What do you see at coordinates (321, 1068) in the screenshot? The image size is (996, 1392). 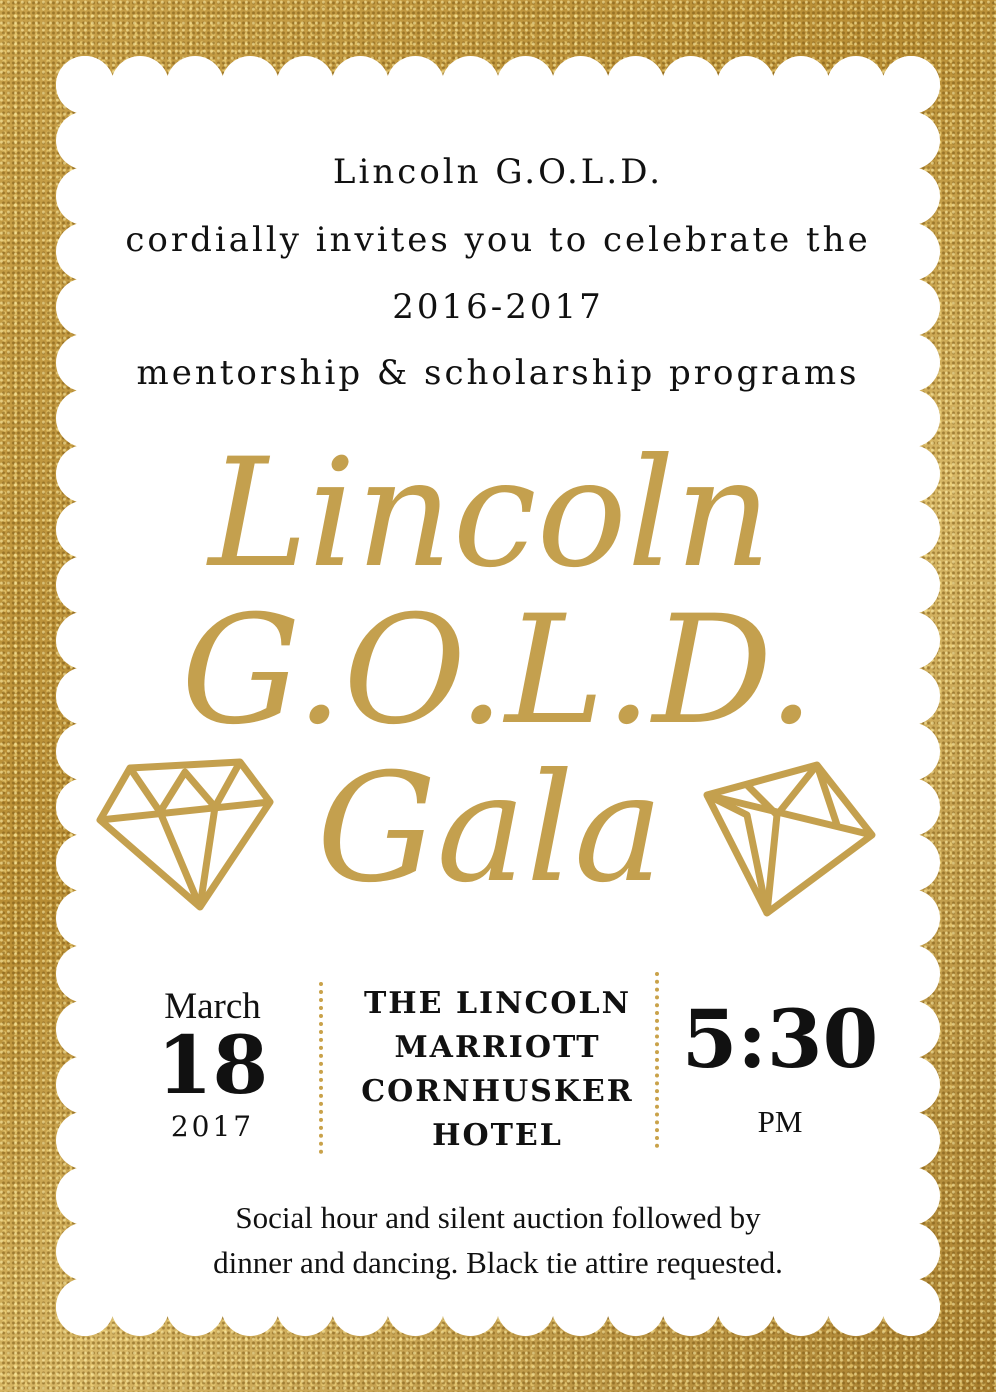 I see `divider-left` at bounding box center [321, 1068].